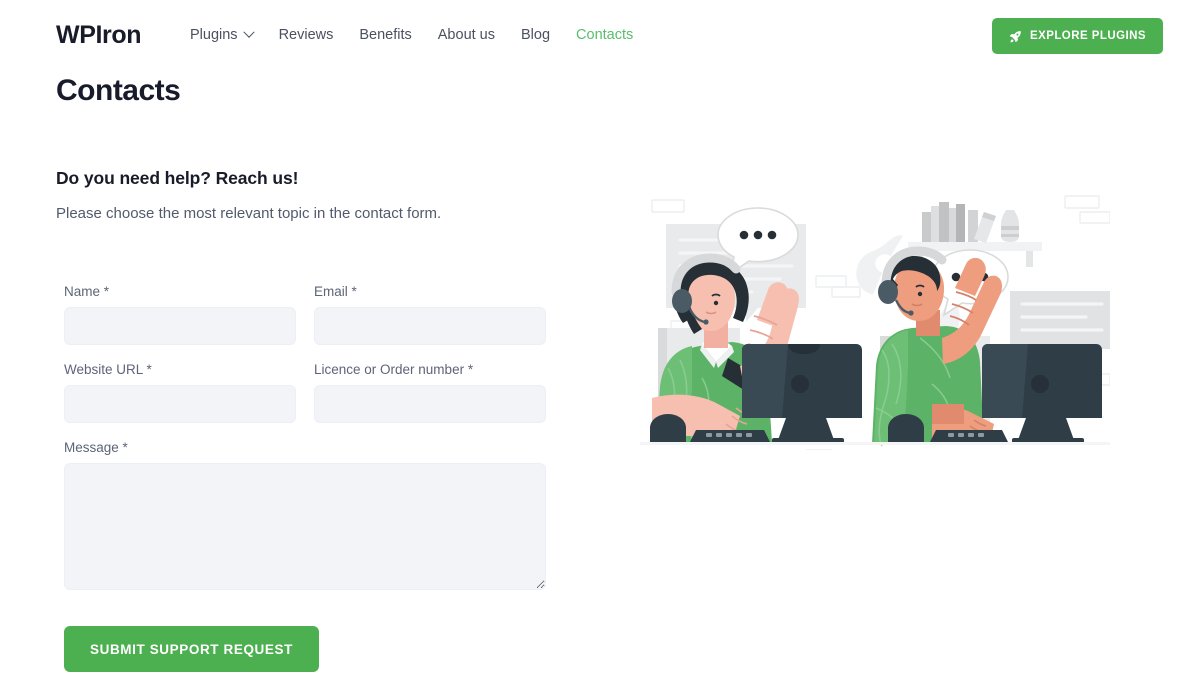  Describe the element at coordinates (1042, 394) in the screenshot. I see `monitor-right` at that location.